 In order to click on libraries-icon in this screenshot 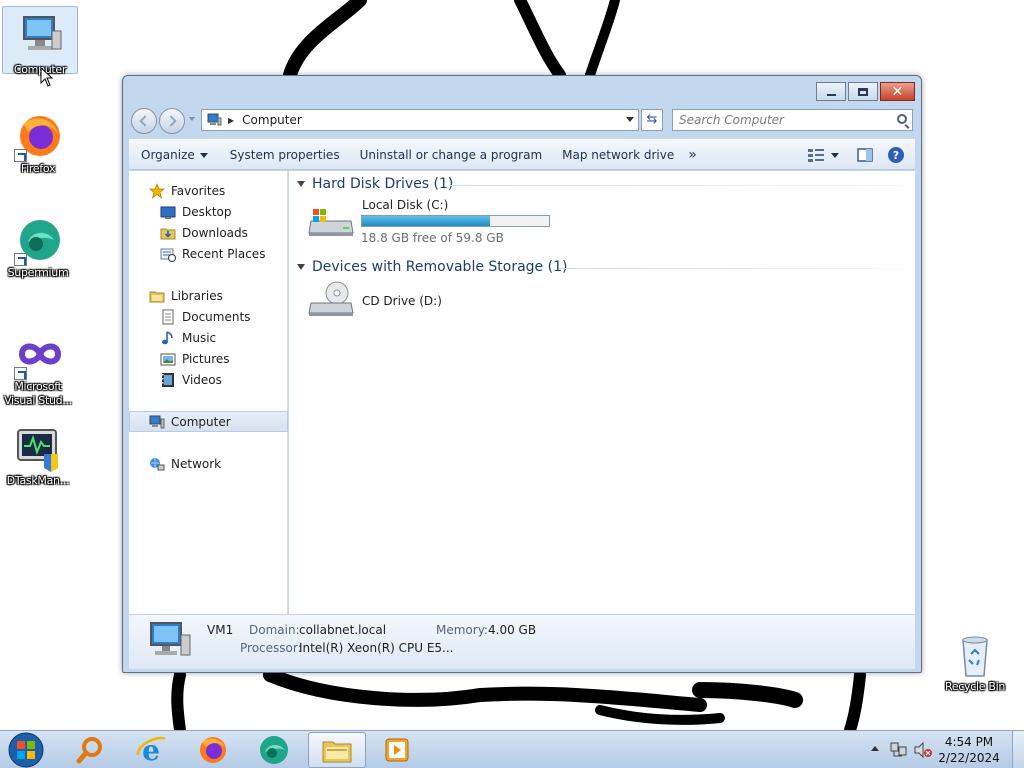, I will do `click(157, 296)`.